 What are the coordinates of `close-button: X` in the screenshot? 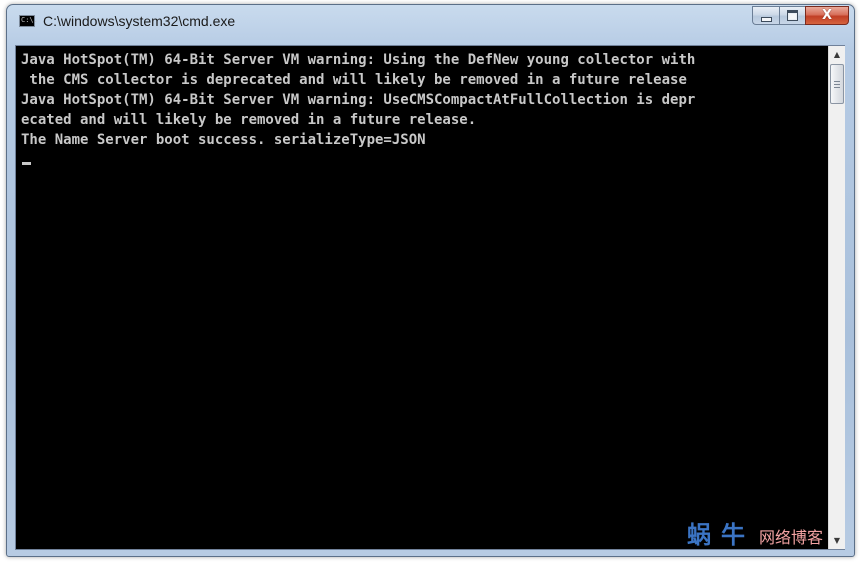 It's located at (827, 15).